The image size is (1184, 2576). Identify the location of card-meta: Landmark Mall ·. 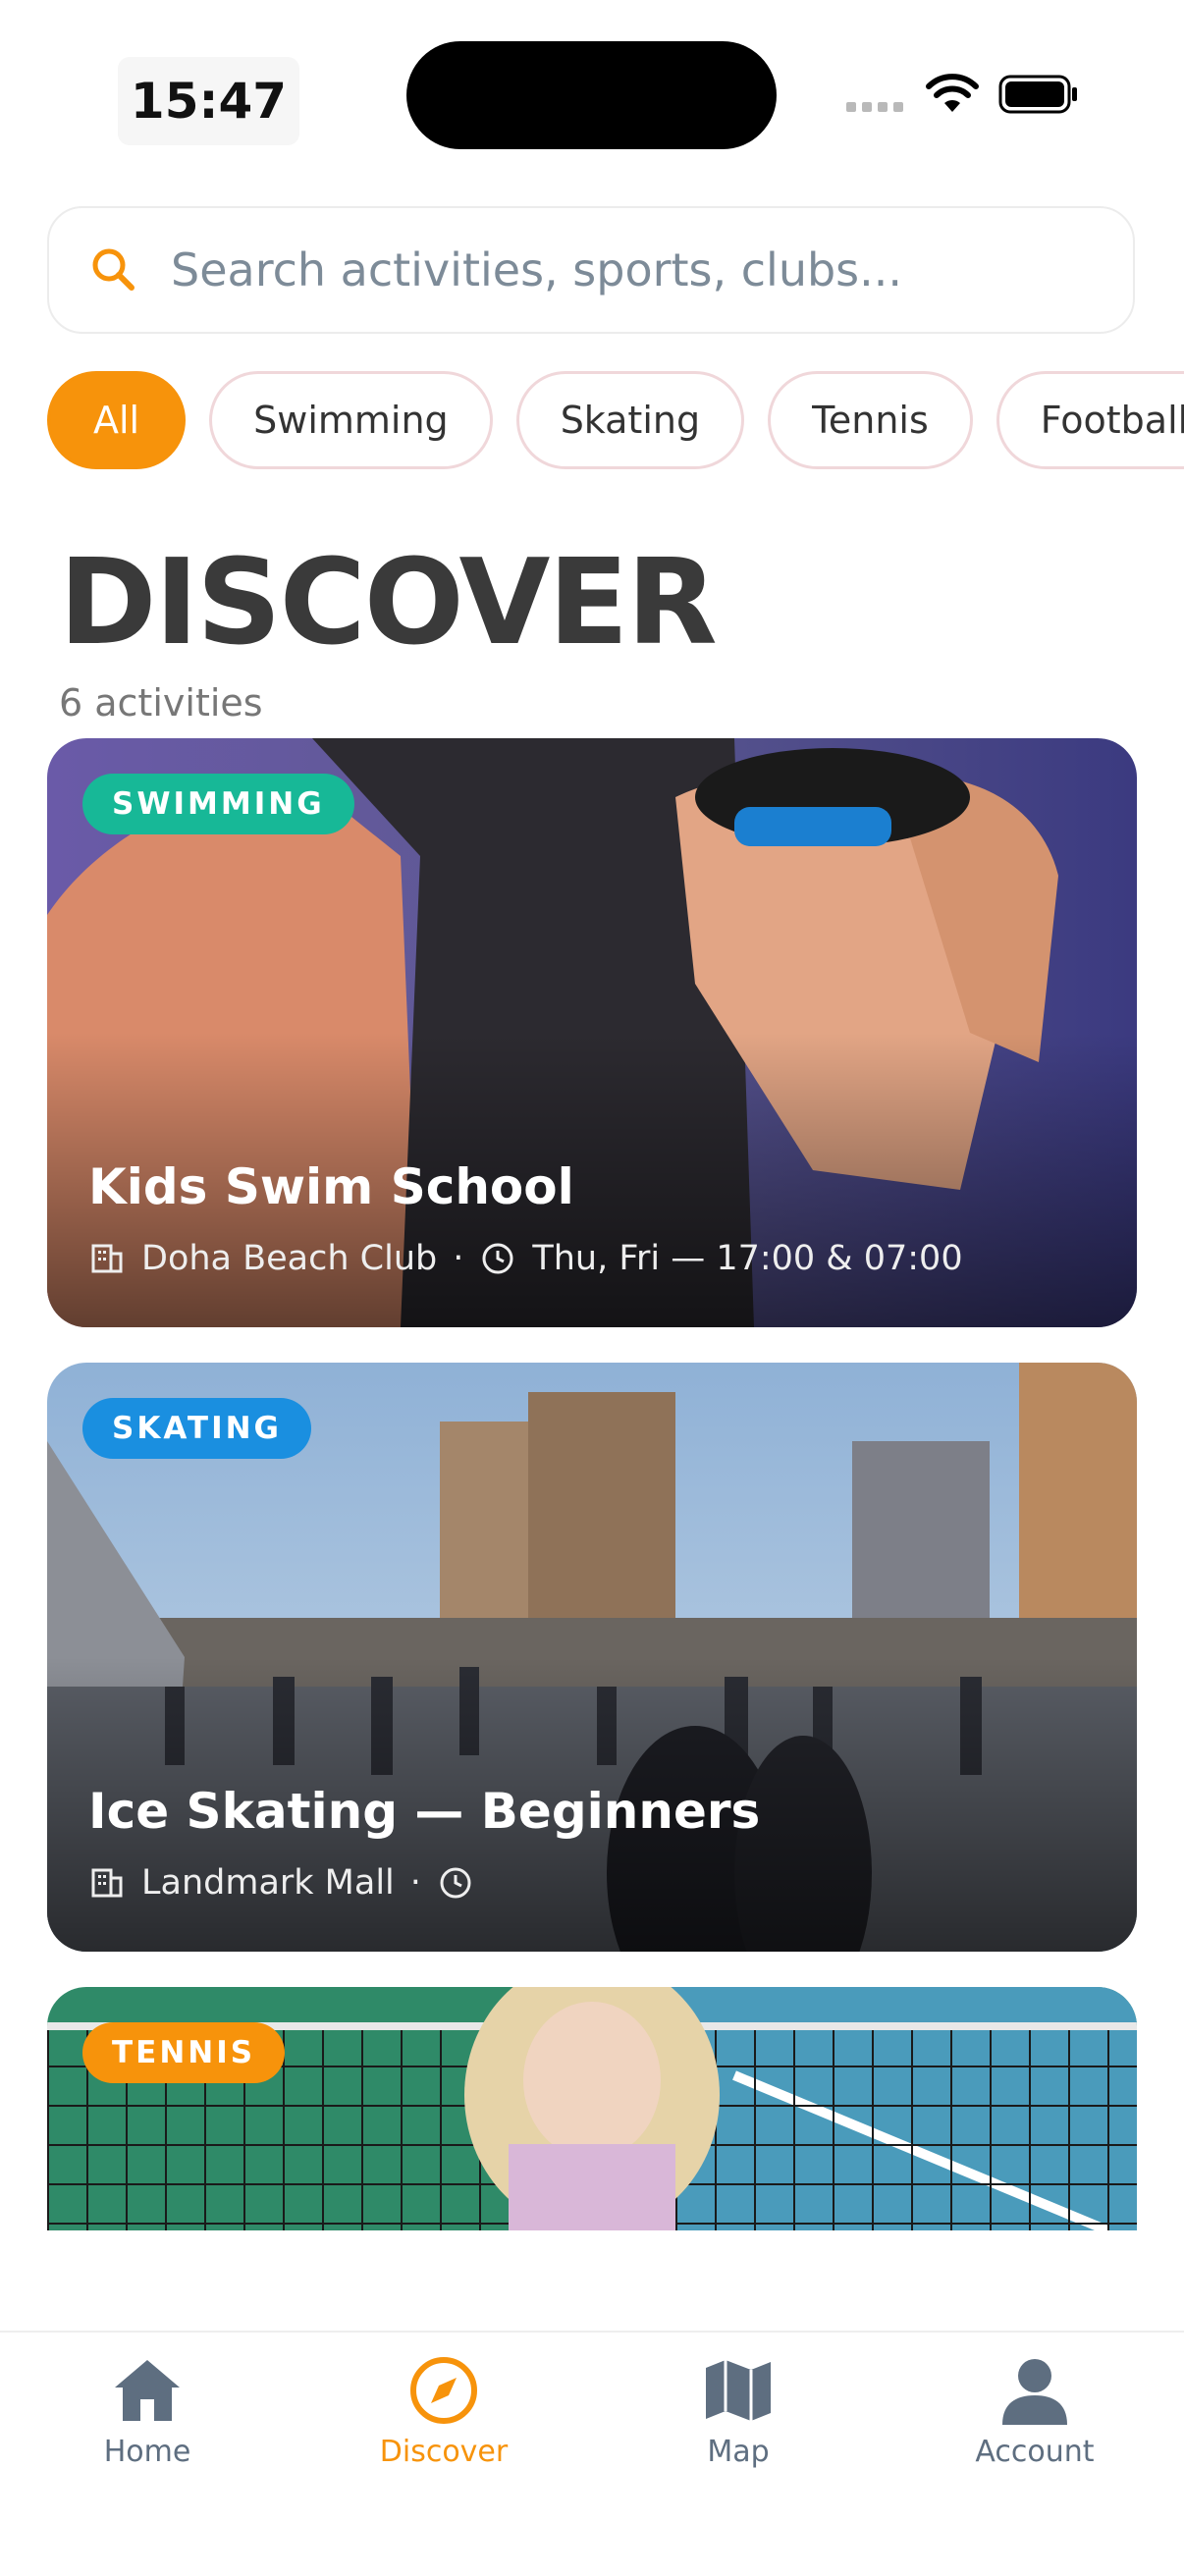
(289, 1883).